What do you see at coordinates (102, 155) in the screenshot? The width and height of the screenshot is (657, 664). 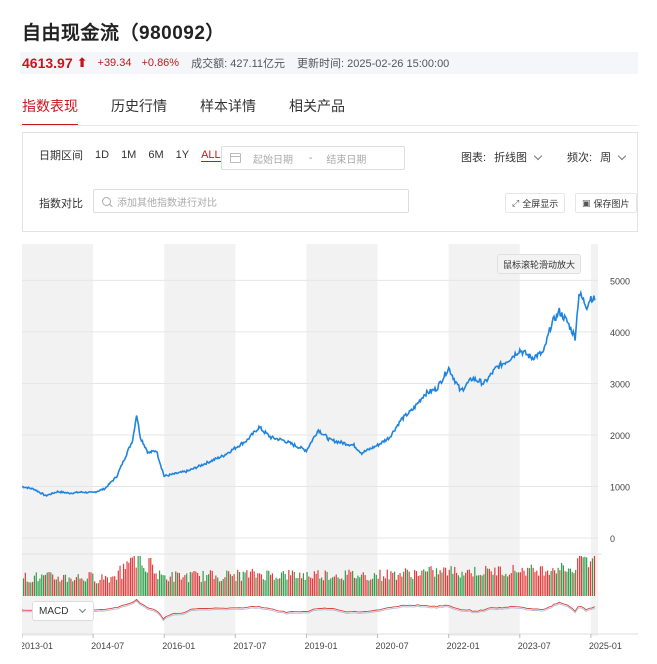 I see `range-1d: 1D` at bounding box center [102, 155].